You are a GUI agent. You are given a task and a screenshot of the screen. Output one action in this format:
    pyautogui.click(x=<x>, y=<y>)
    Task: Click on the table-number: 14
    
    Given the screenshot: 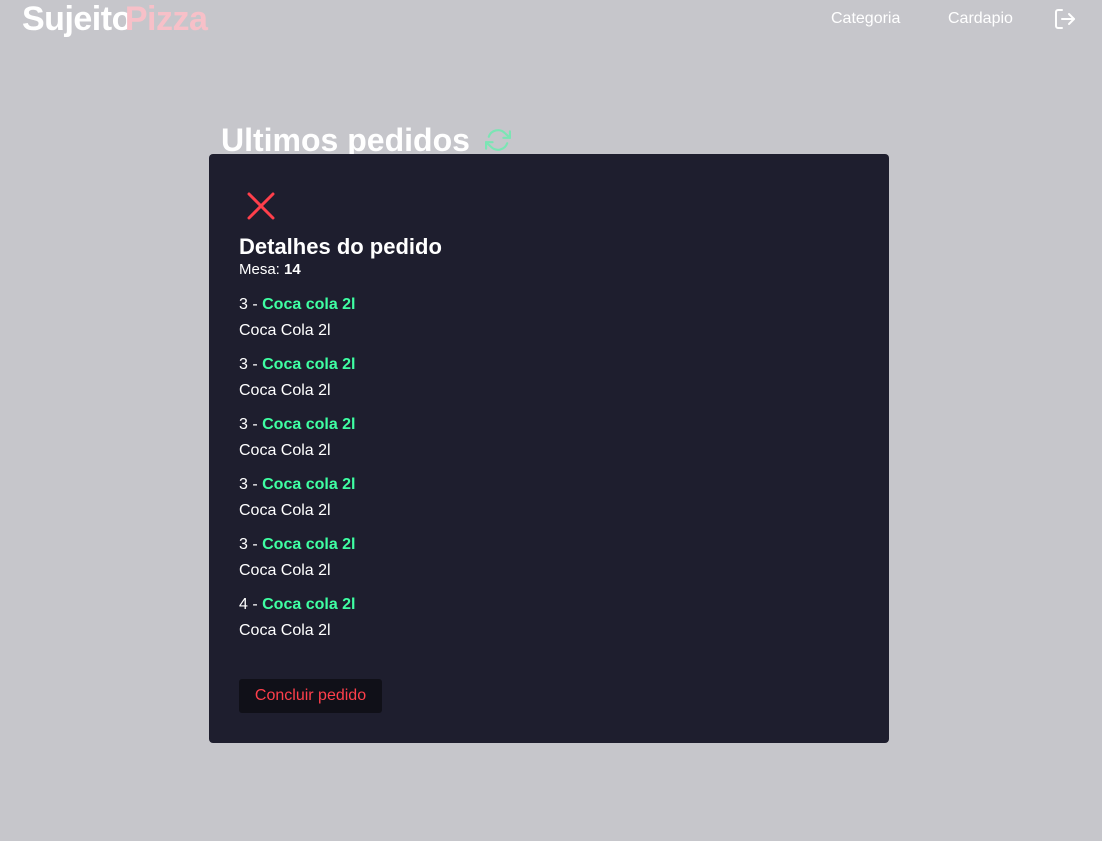 What is the action you would take?
    pyautogui.click(x=292, y=269)
    